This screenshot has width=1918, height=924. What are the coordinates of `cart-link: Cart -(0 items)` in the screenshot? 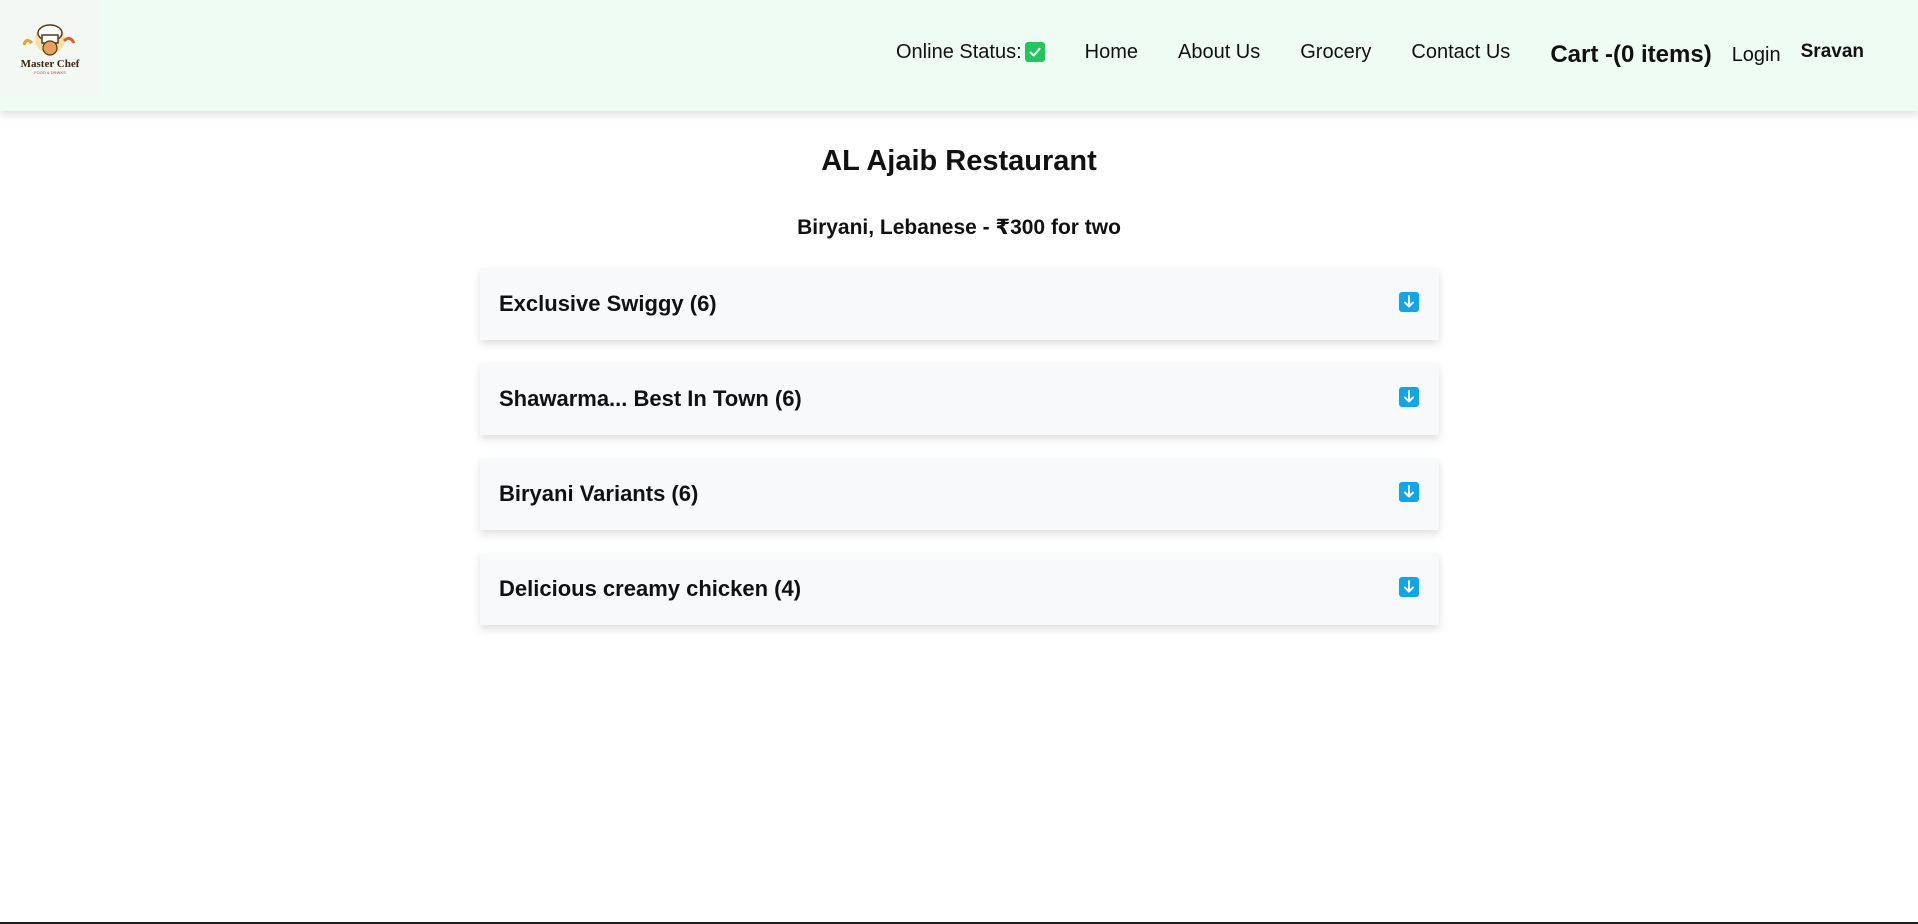 It's located at (1630, 55).